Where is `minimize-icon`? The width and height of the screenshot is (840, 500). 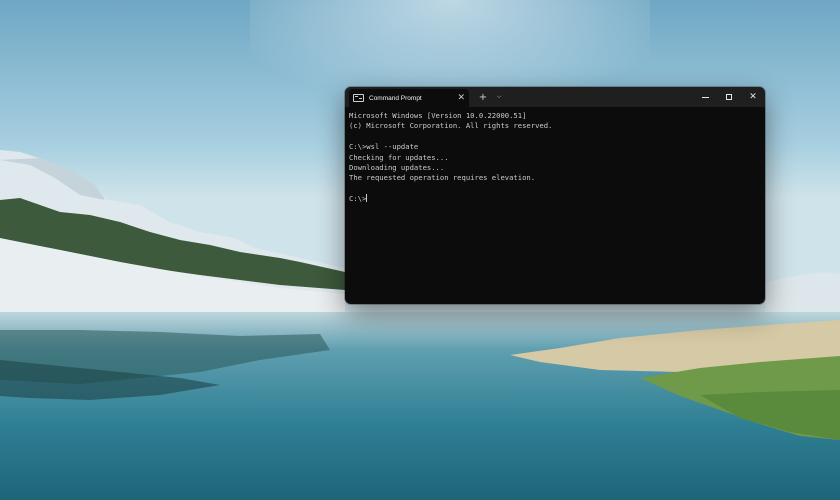
minimize-icon is located at coordinates (705, 97).